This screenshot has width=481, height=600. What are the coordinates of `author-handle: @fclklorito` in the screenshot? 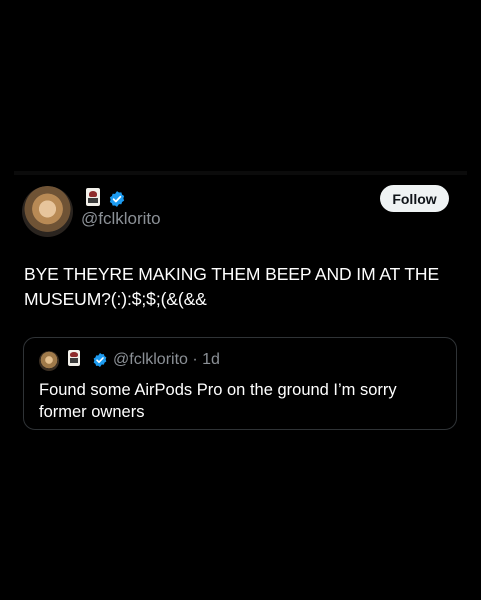 It's located at (121, 219).